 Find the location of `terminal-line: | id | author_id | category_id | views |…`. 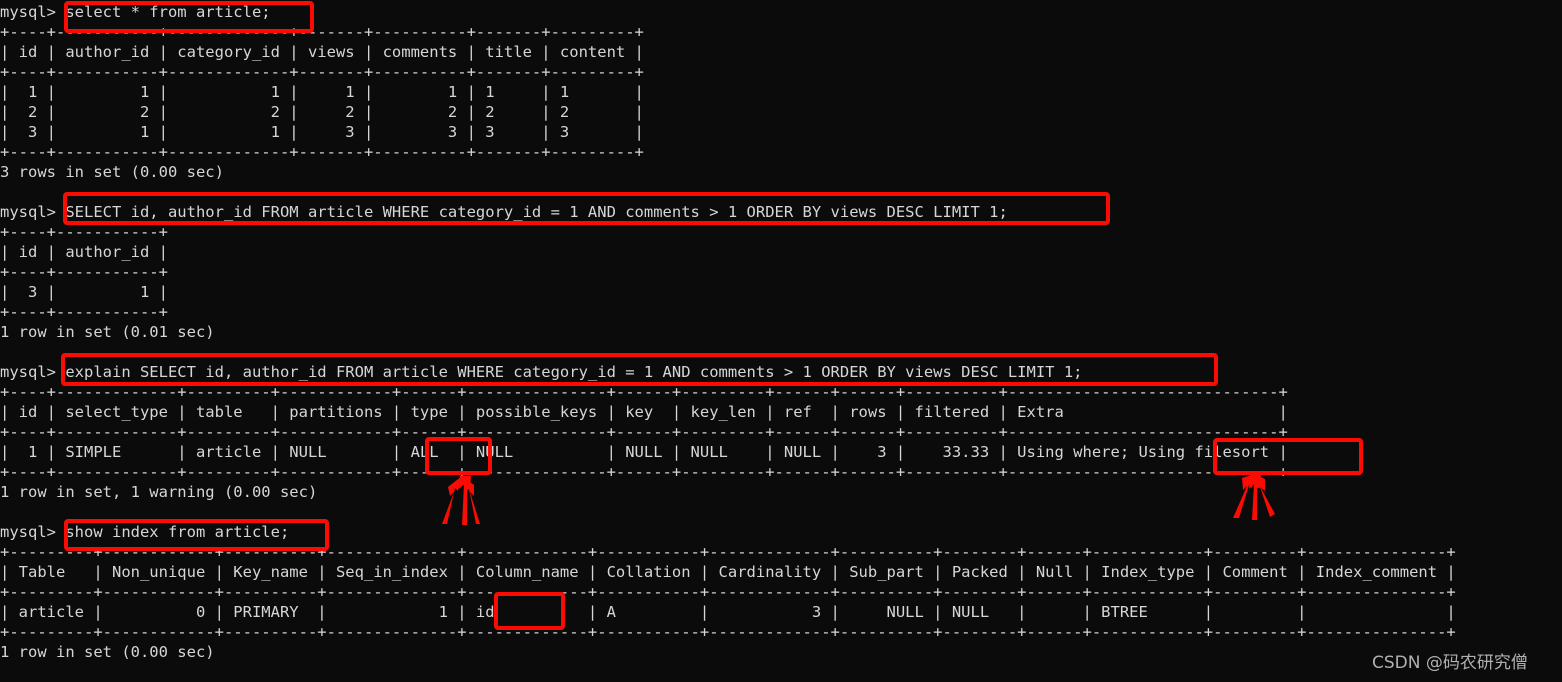

terminal-line: | id | author_id | category_id | views |… is located at coordinates (322, 52).